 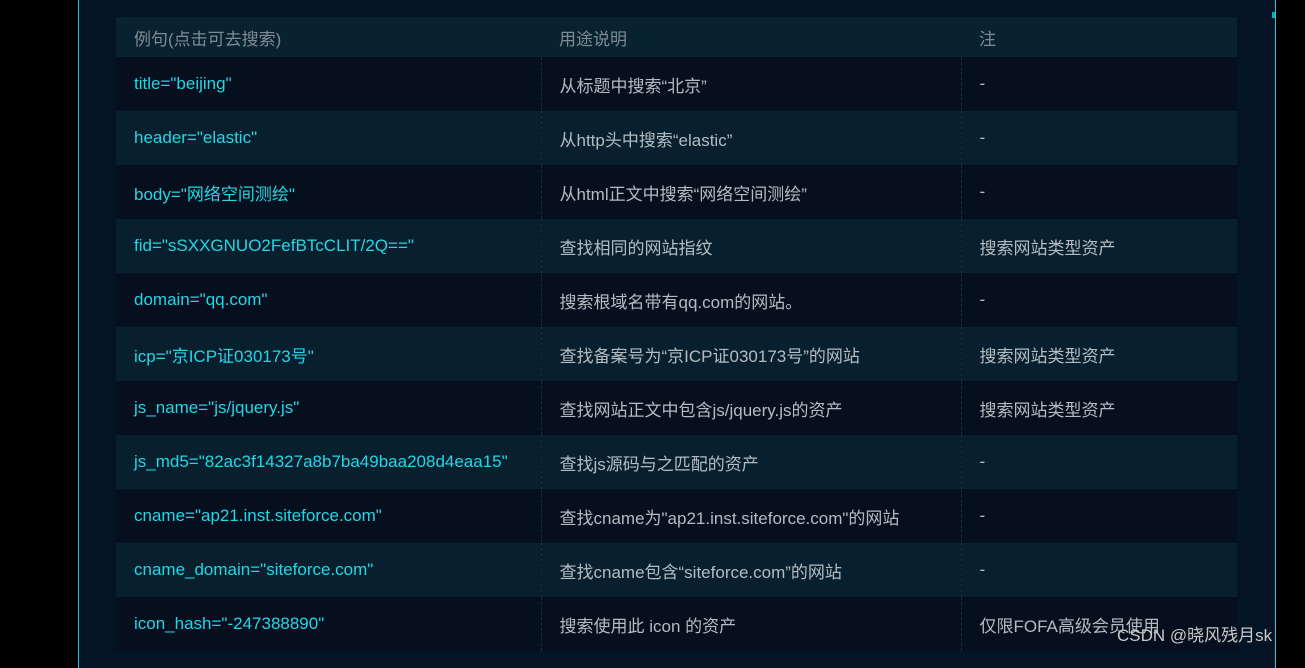 What do you see at coordinates (328, 192) in the screenshot?
I see `example-query-link: body="网络空间测绘"` at bounding box center [328, 192].